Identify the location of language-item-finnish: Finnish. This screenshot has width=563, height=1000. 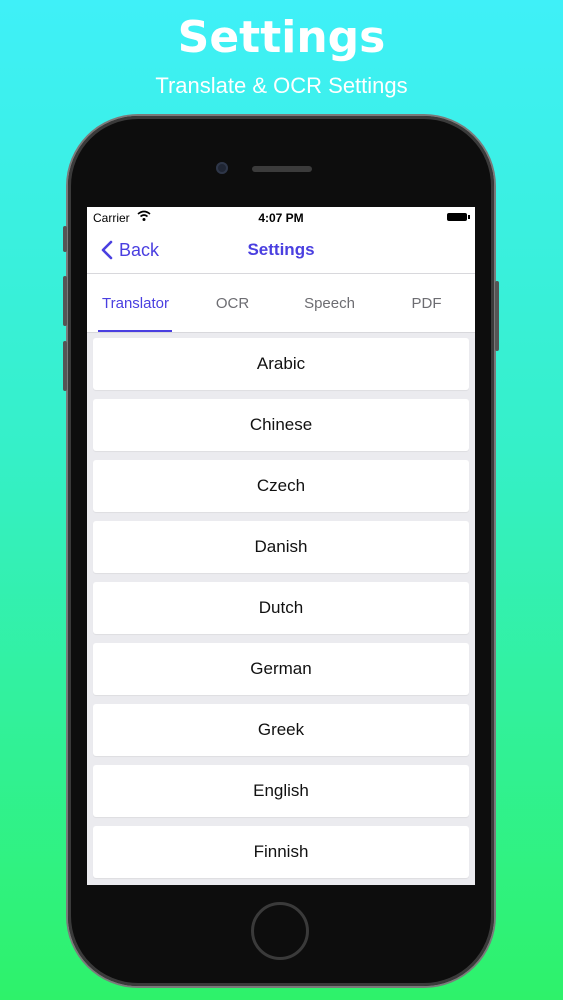
(281, 852).